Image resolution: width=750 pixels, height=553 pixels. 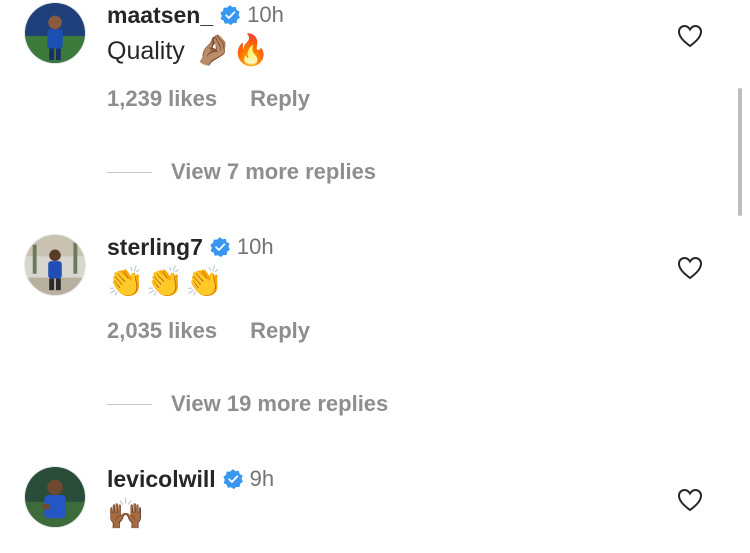 I want to click on avatar-maatsen, so click(x=55, y=33).